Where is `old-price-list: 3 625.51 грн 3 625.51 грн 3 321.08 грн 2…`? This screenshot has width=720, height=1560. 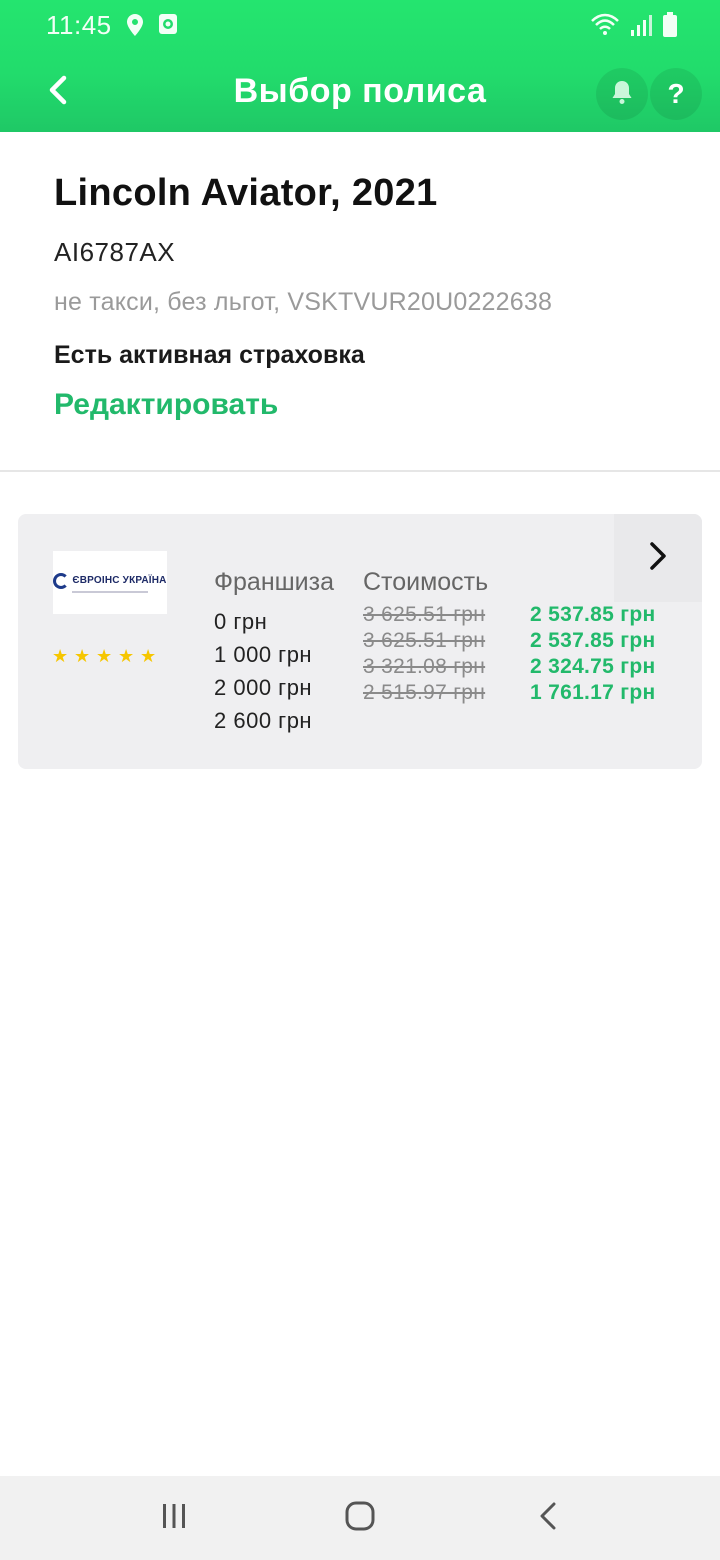
old-price-list: 3 625.51 грн 3 625.51 грн 3 321.08 грн 2… is located at coordinates (424, 654).